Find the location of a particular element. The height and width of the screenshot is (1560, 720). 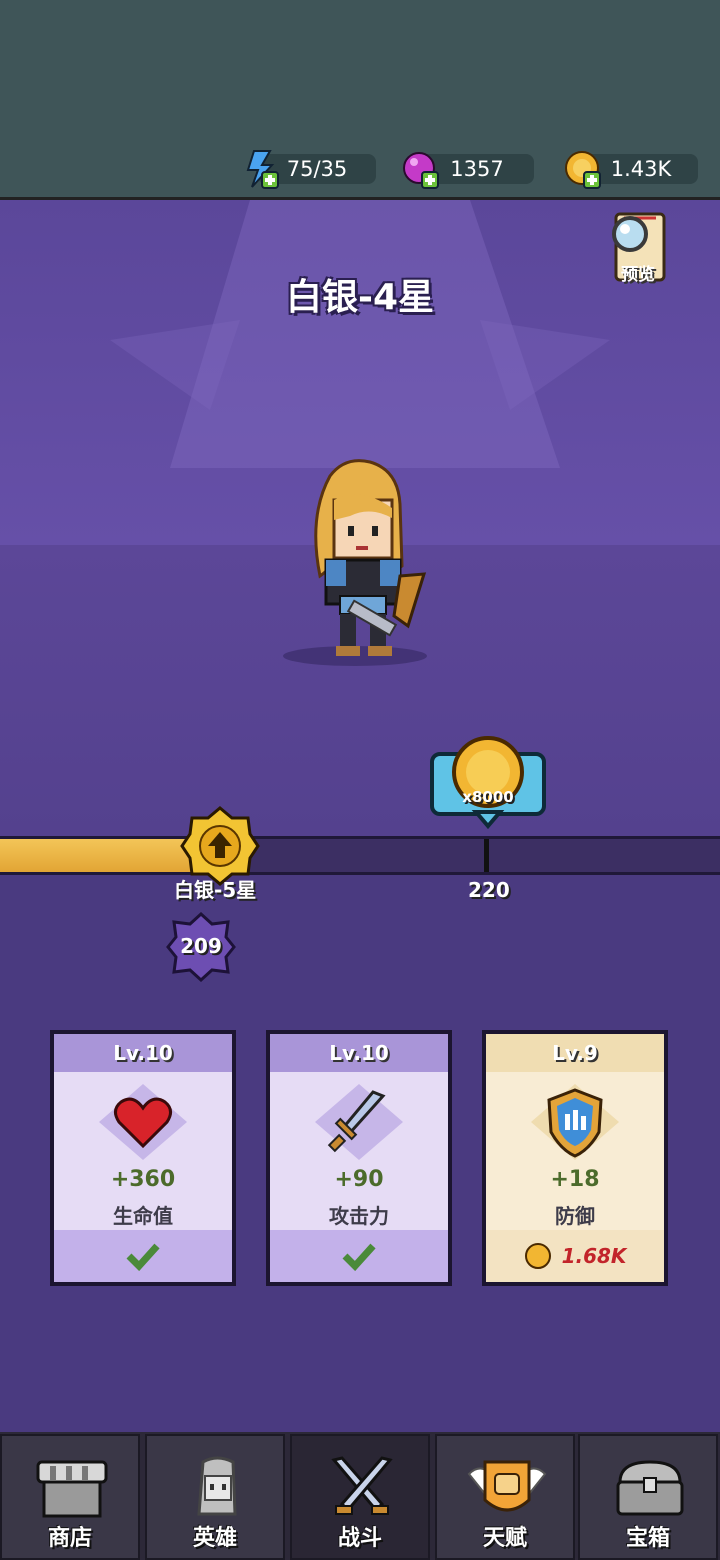

reward-tick is located at coordinates (486, 855).